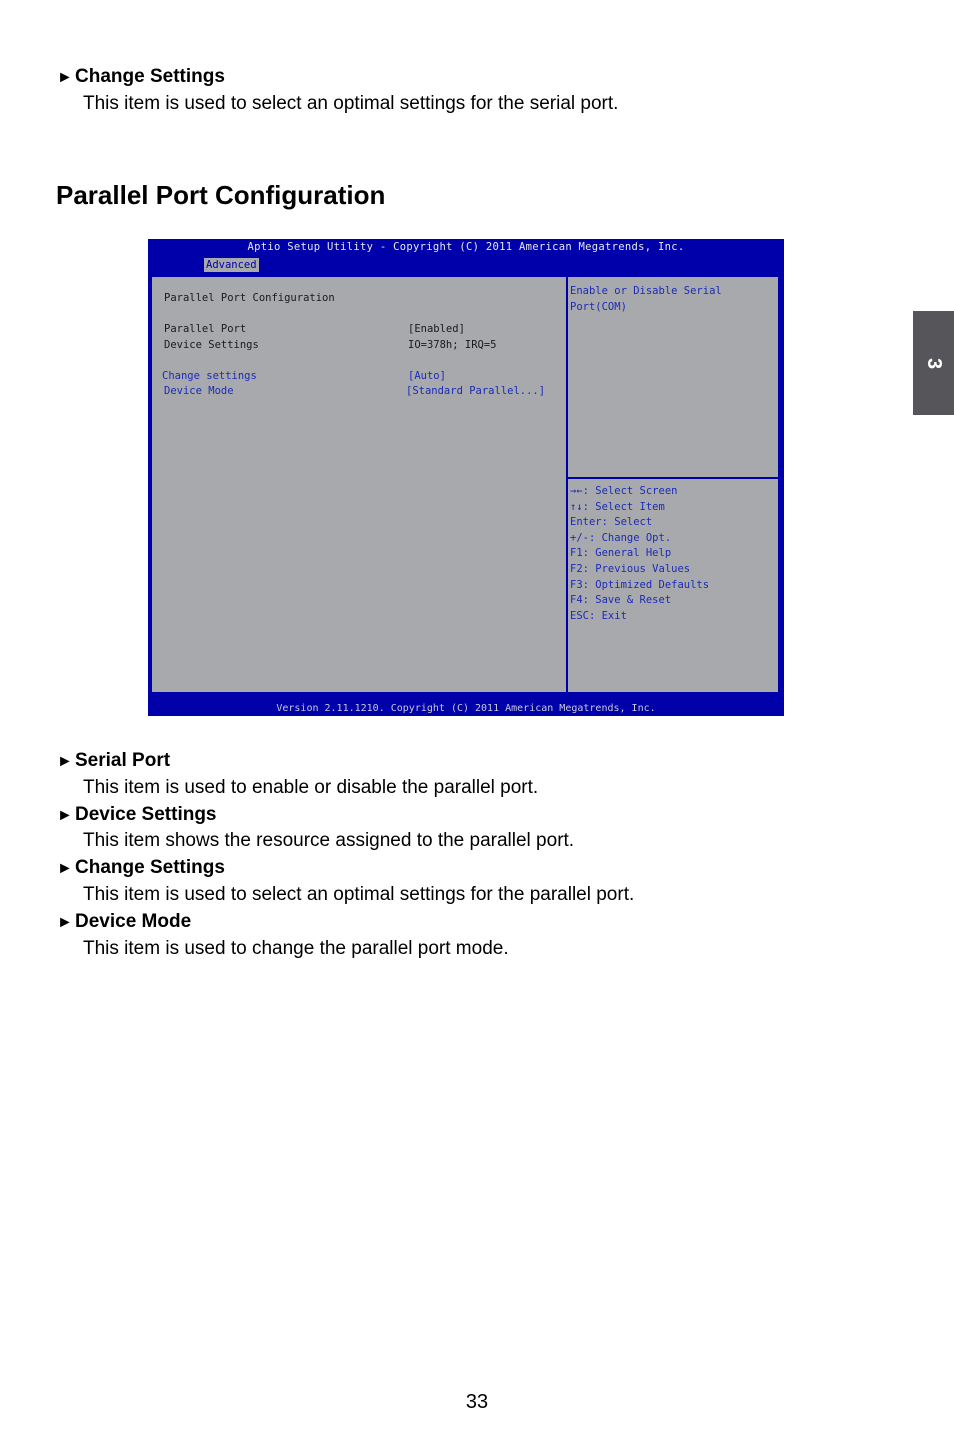 The image size is (954, 1452). What do you see at coordinates (231, 265) in the screenshot?
I see `tab-advanced: Advanced` at bounding box center [231, 265].